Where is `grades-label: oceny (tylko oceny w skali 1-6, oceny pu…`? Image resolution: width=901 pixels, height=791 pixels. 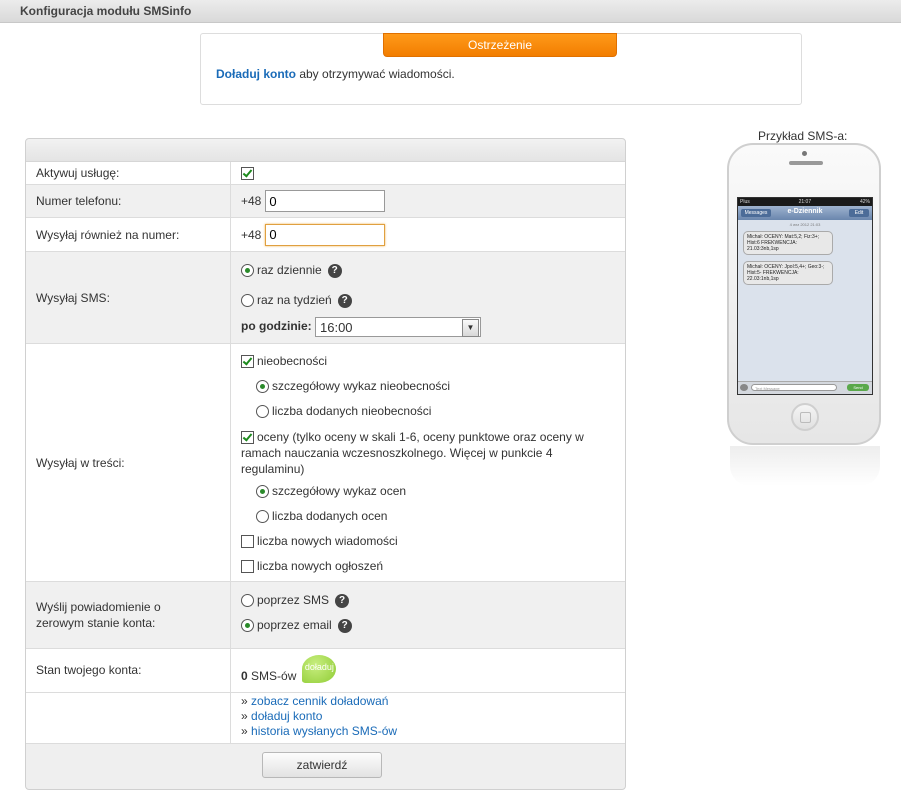
grades-label: oceny (tylko oceny w skali 1-6, oceny pu… is located at coordinates (412, 453).